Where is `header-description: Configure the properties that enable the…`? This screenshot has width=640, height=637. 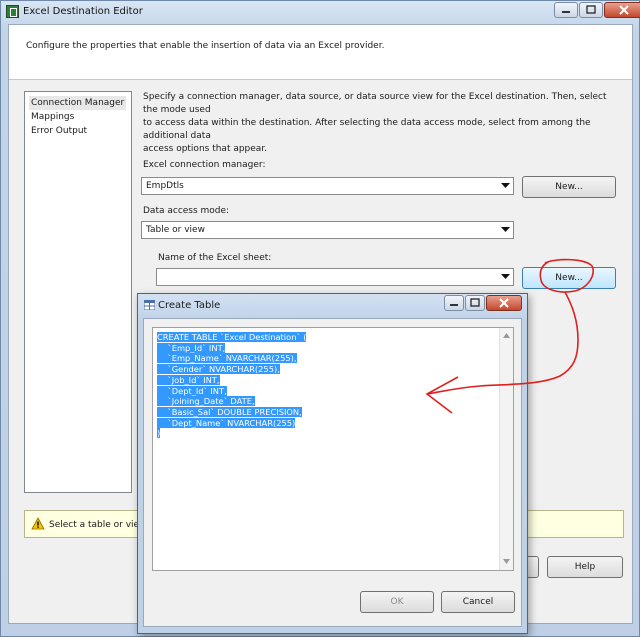
header-description: Configure the properties that enable the… is located at coordinates (205, 46).